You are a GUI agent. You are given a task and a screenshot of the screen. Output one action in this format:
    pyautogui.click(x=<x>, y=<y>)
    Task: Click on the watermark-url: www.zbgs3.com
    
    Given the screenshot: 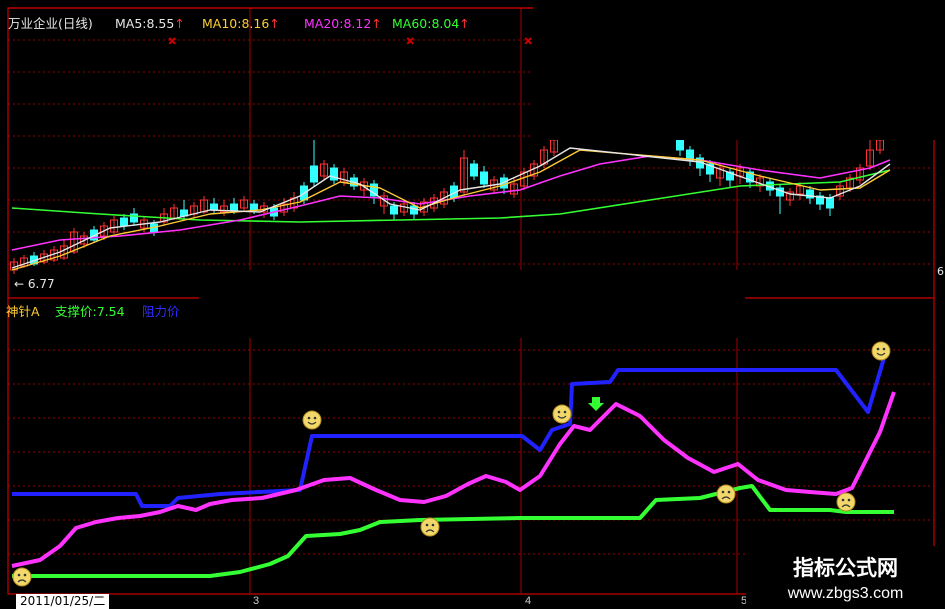 What is the action you would take?
    pyautogui.click(x=845, y=593)
    